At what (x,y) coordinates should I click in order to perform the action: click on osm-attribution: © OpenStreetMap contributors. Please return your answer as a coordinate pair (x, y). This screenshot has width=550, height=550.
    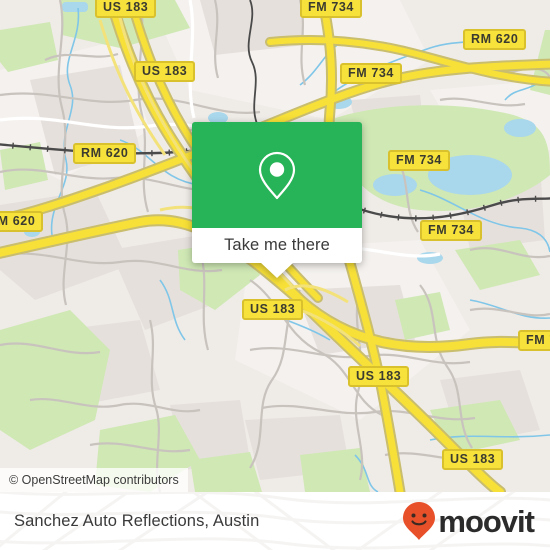
    Looking at the image, I should click on (94, 480).